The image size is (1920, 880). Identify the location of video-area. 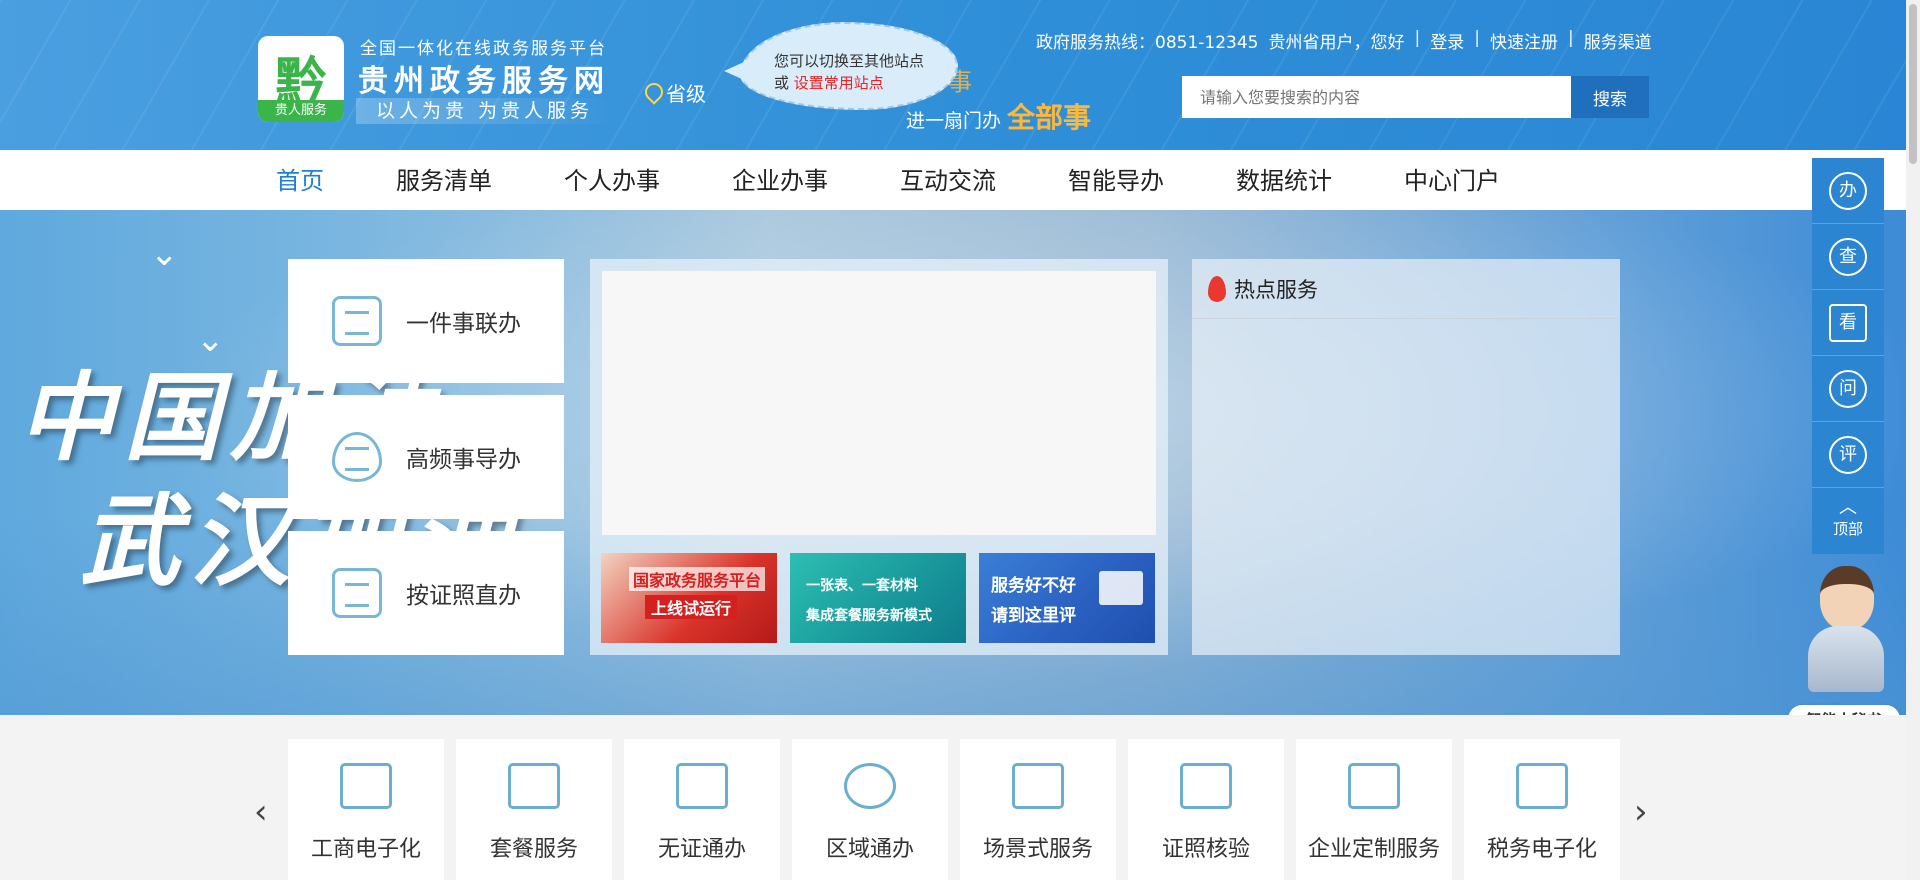
(879, 403).